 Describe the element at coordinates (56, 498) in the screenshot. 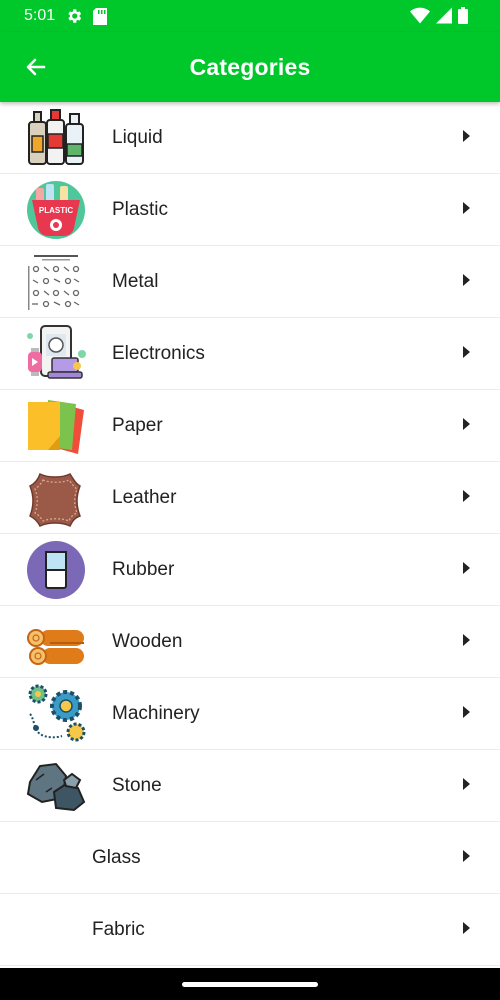

I see `leather-patch-icon` at that location.